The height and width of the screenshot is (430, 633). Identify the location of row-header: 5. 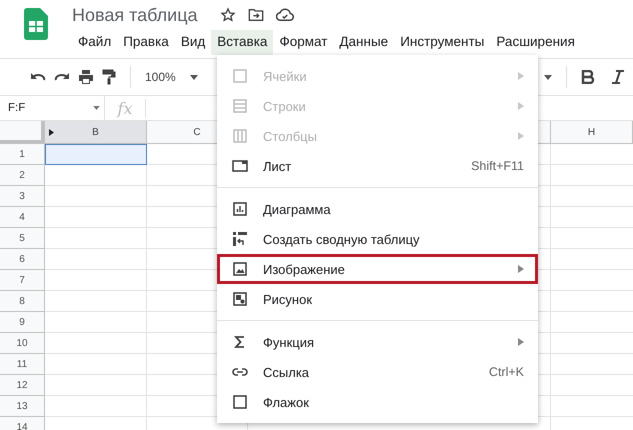
(22, 238).